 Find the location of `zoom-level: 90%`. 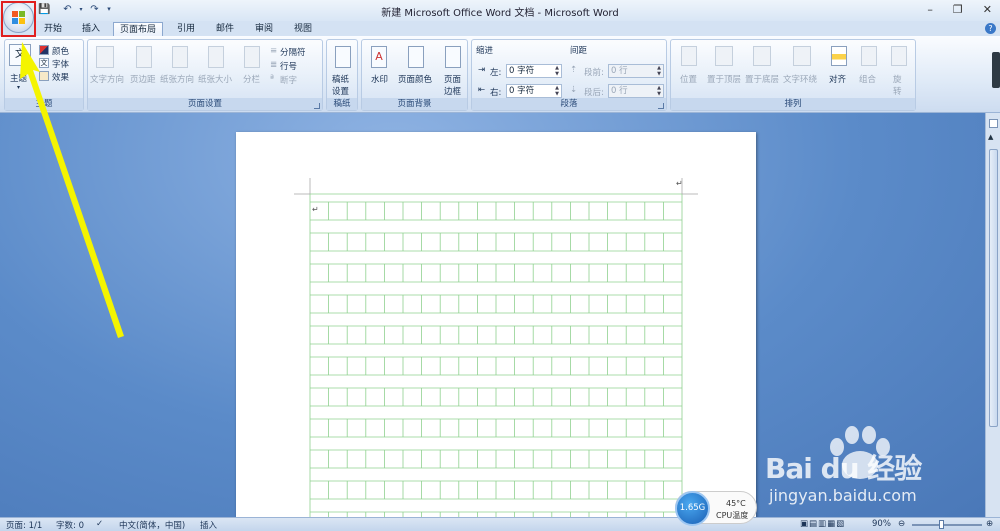

zoom-level: 90% is located at coordinates (881, 524).